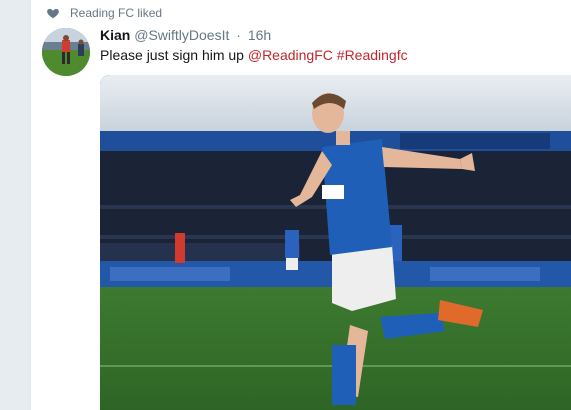  I want to click on heart-icon, so click(53, 13).